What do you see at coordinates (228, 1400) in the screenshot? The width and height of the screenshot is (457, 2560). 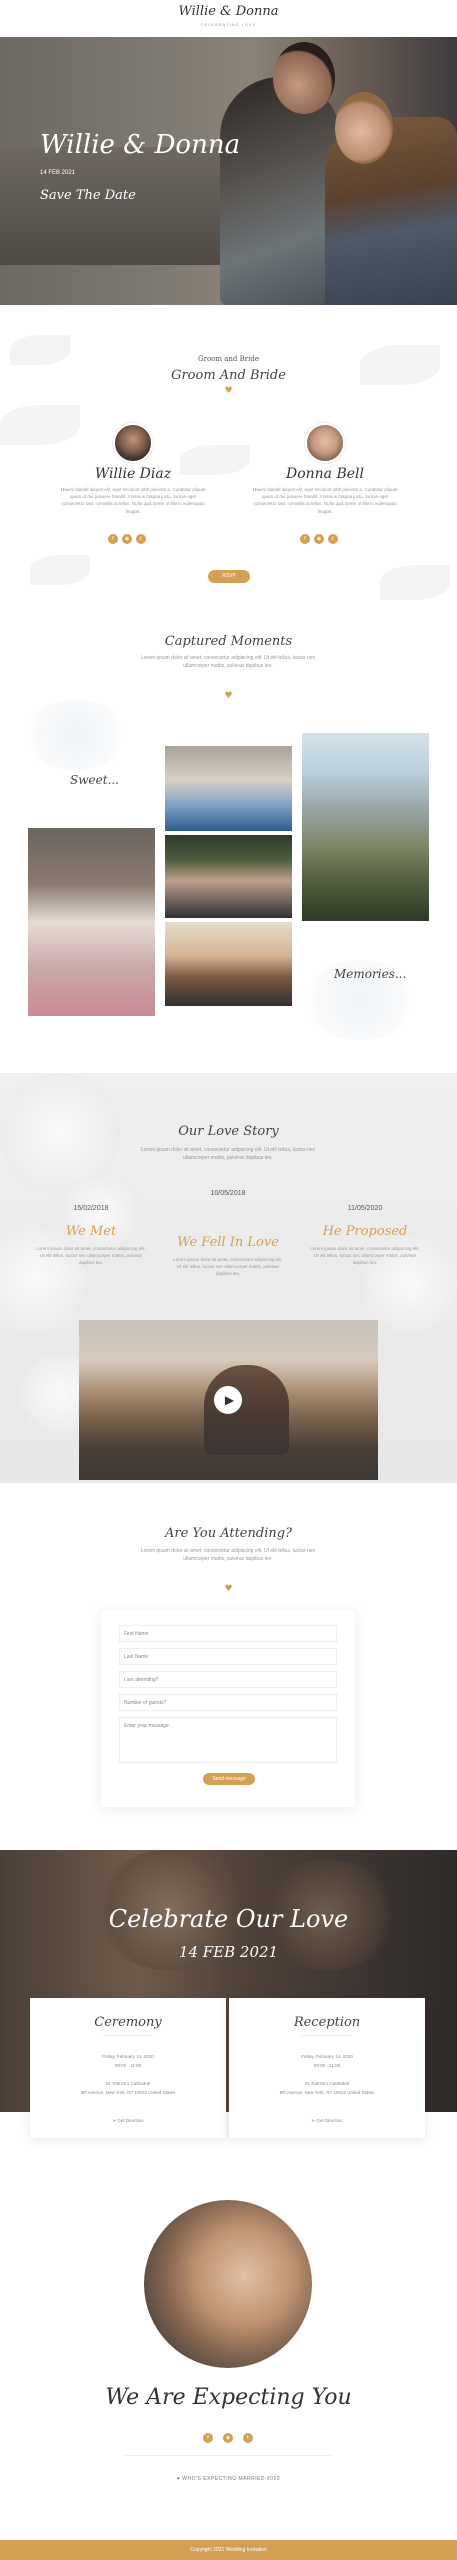 I see `play-icon: ▶` at bounding box center [228, 1400].